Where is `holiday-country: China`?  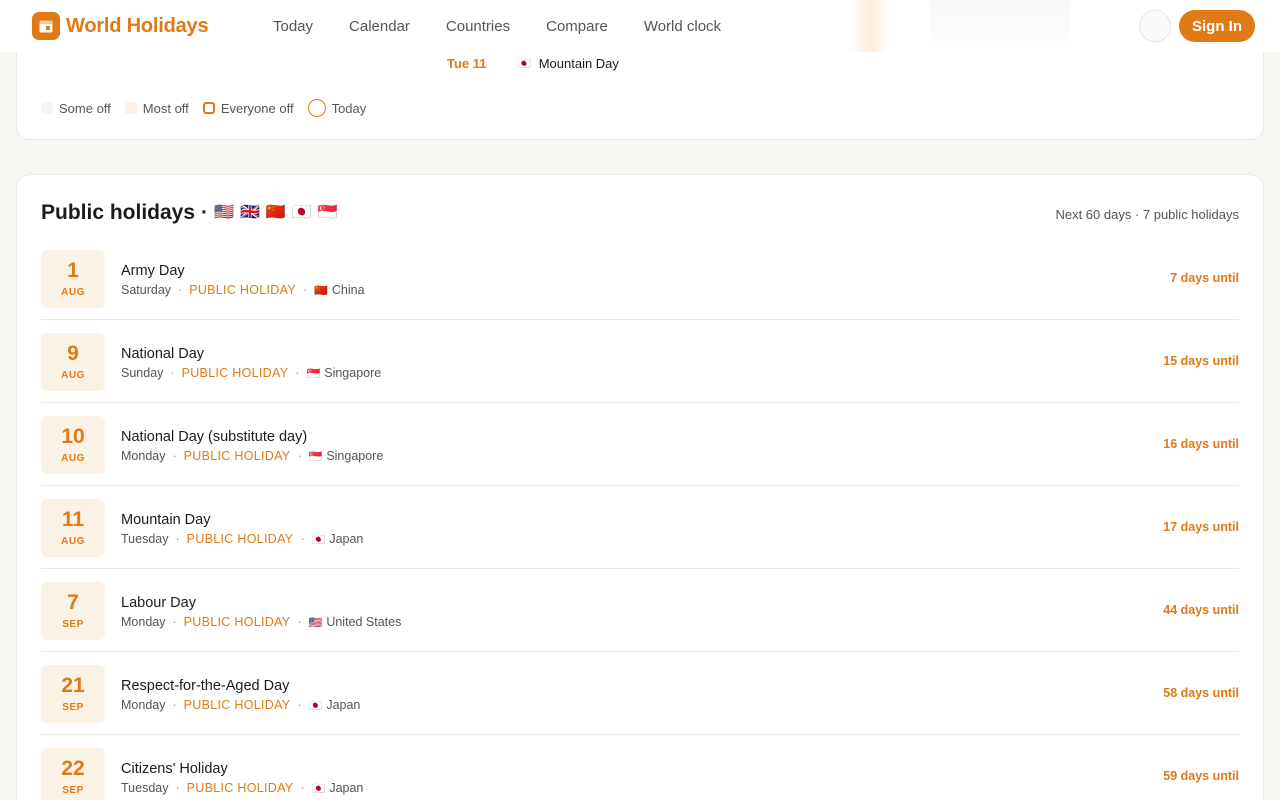
holiday-country: China is located at coordinates (348, 290).